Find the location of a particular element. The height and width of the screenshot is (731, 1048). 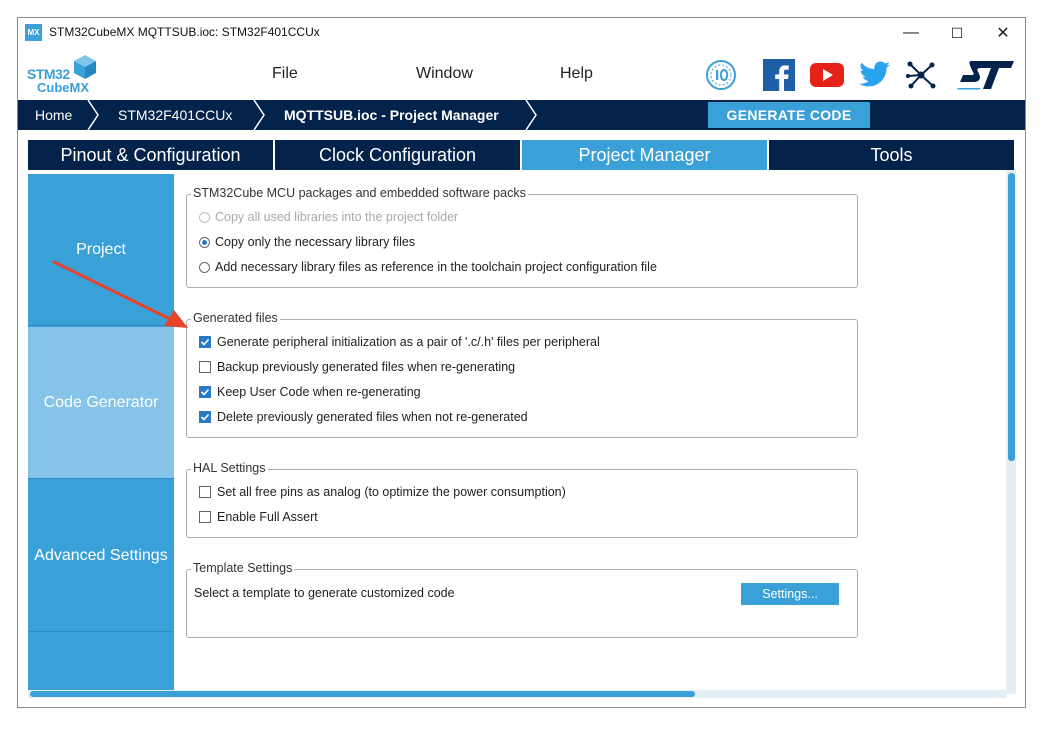

minimize-icon: — is located at coordinates (911, 32).